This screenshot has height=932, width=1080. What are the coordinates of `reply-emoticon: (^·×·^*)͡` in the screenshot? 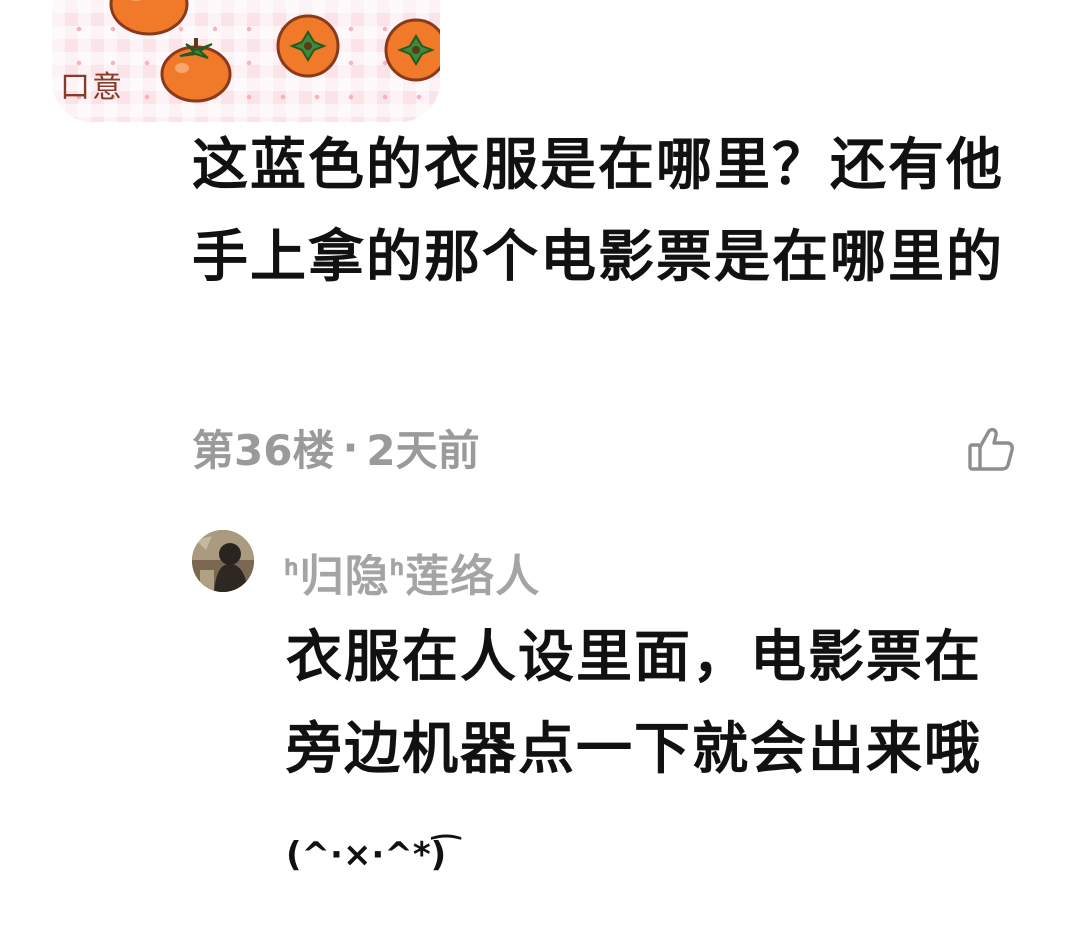 It's located at (366, 855).